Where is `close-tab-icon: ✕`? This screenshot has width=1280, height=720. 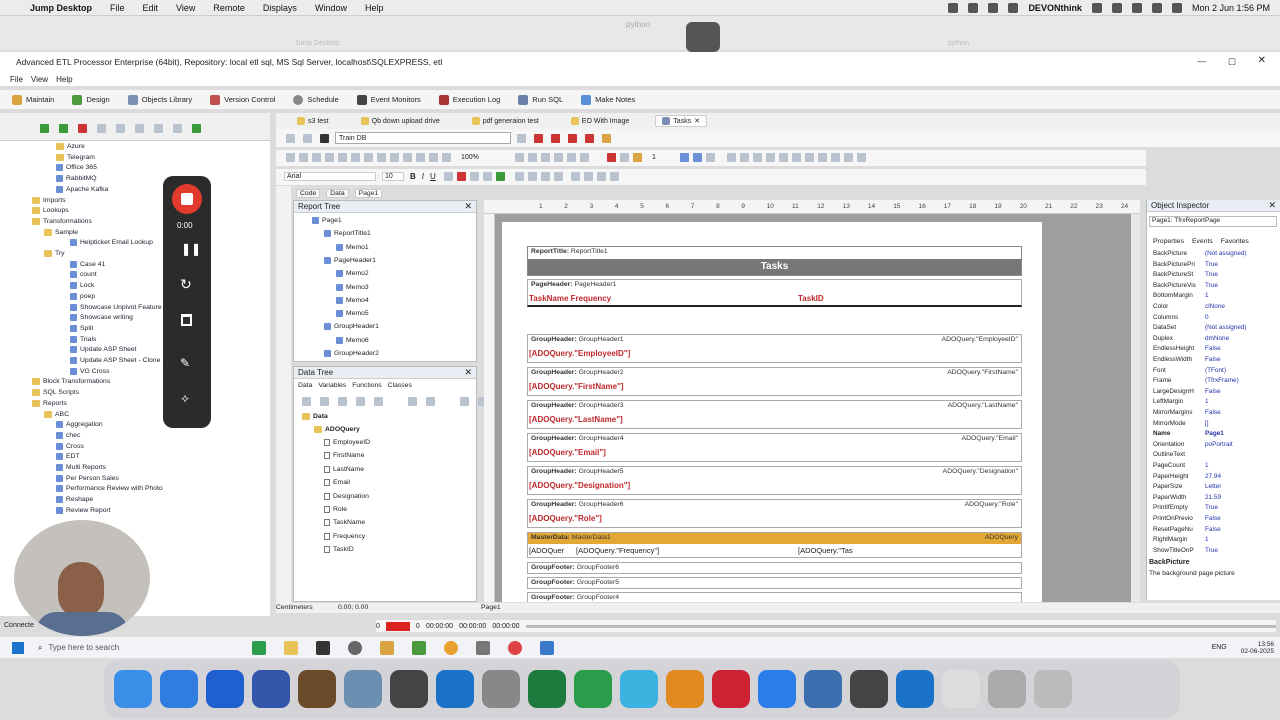
close-tab-icon: ✕ is located at coordinates (697, 121).